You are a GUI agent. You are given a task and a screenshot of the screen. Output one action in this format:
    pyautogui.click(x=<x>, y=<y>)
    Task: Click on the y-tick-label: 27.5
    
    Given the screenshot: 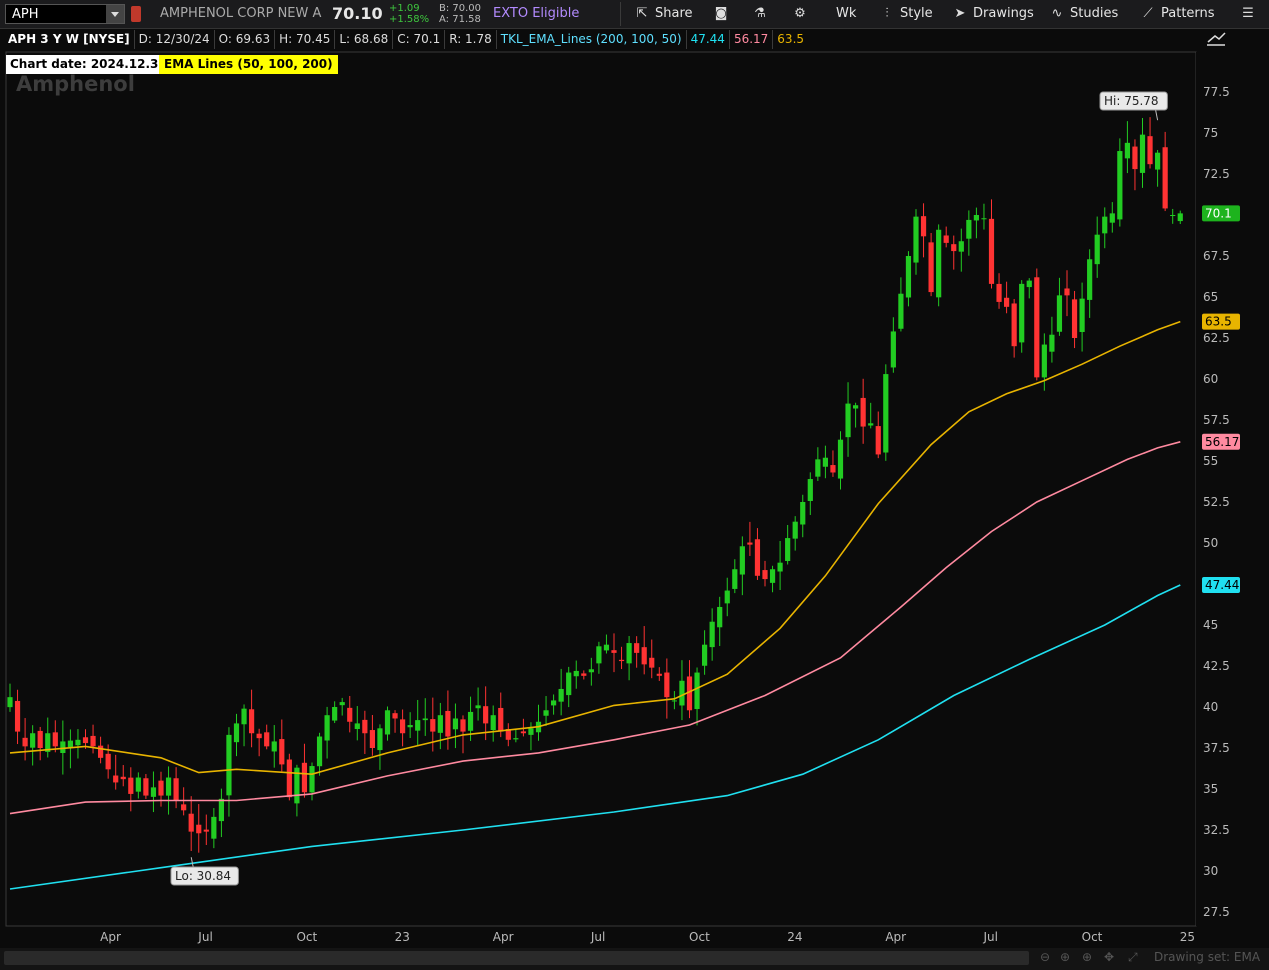 What is the action you would take?
    pyautogui.click(x=1216, y=912)
    